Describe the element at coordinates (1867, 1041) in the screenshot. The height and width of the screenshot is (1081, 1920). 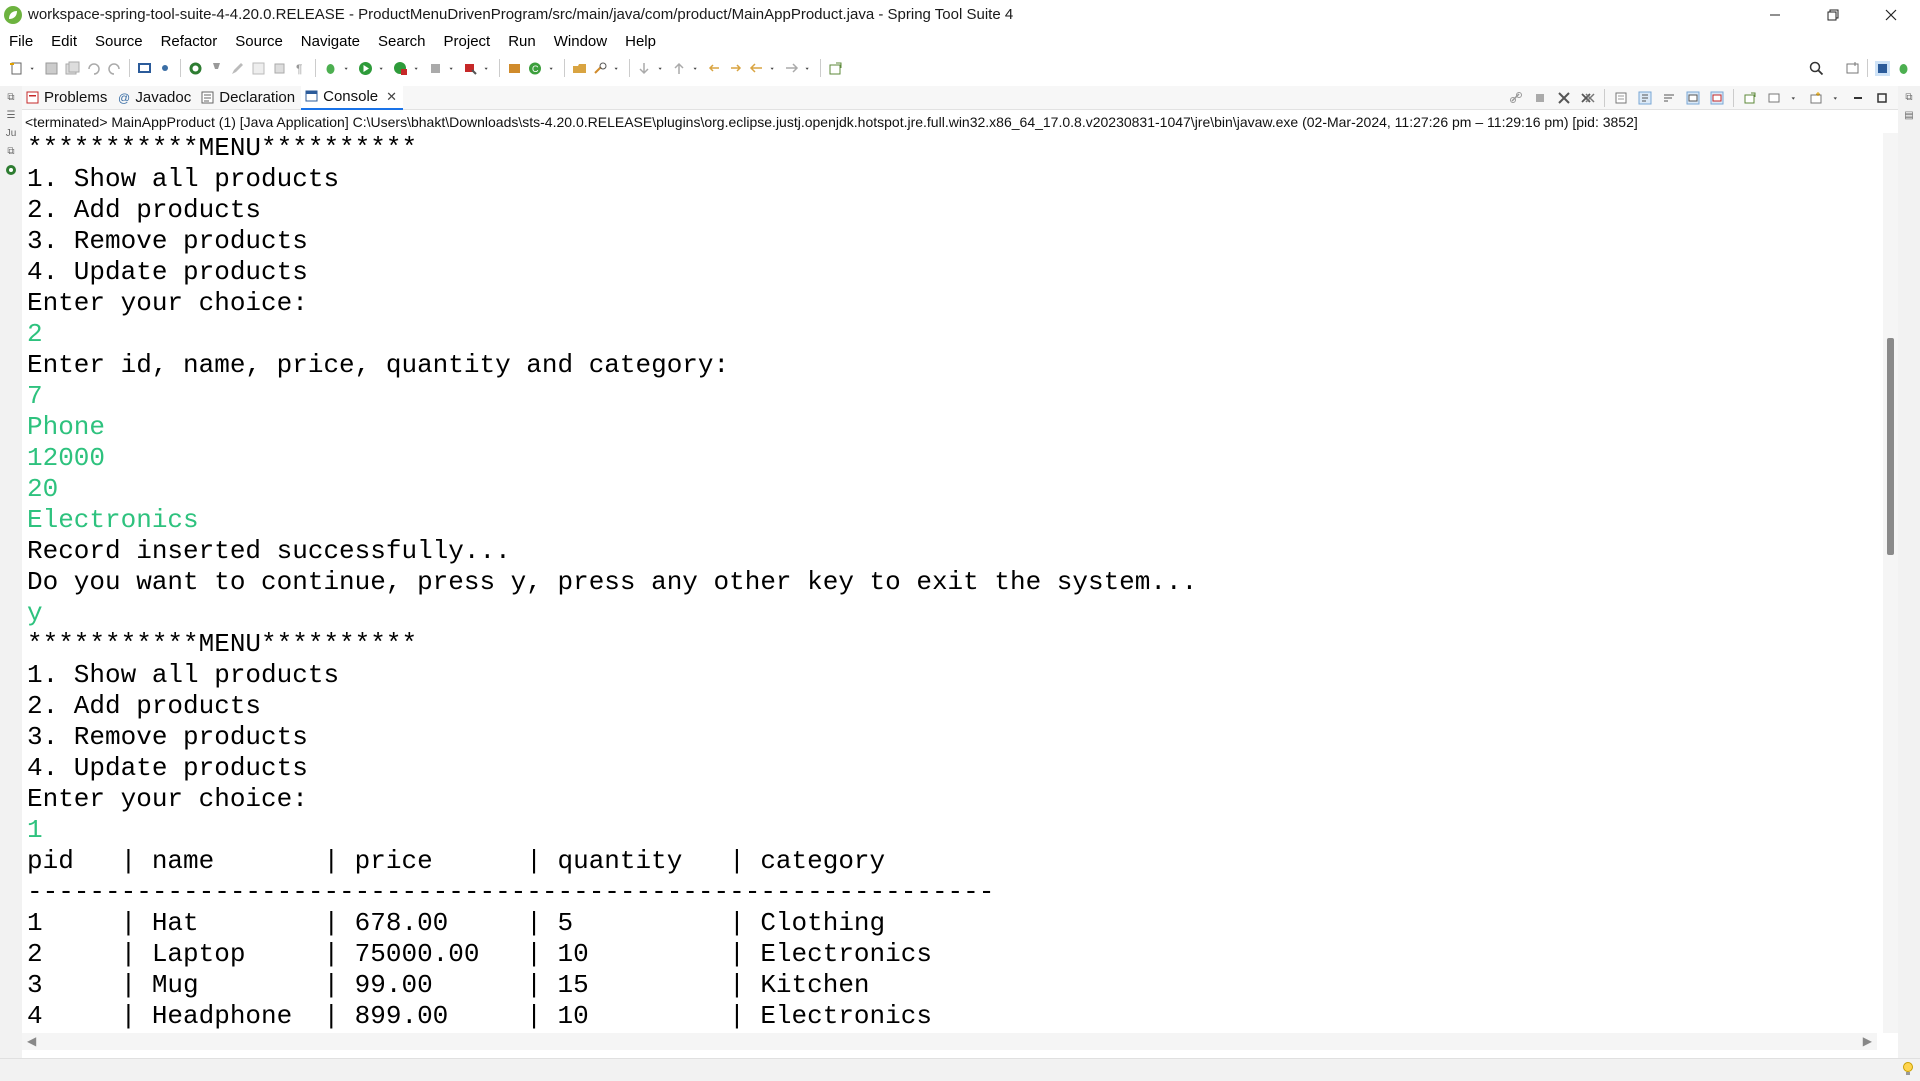
I see `scroll-right-icon: ▶` at that location.